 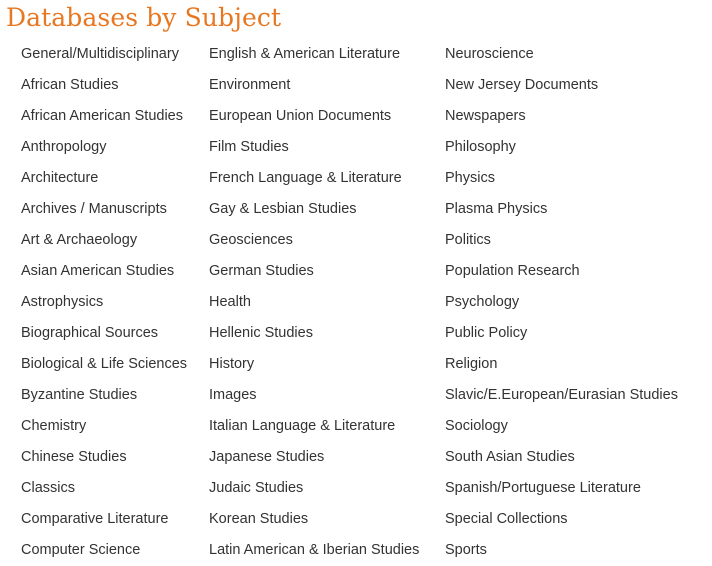 I want to click on subject-link: French Language & Literature, so click(x=305, y=178).